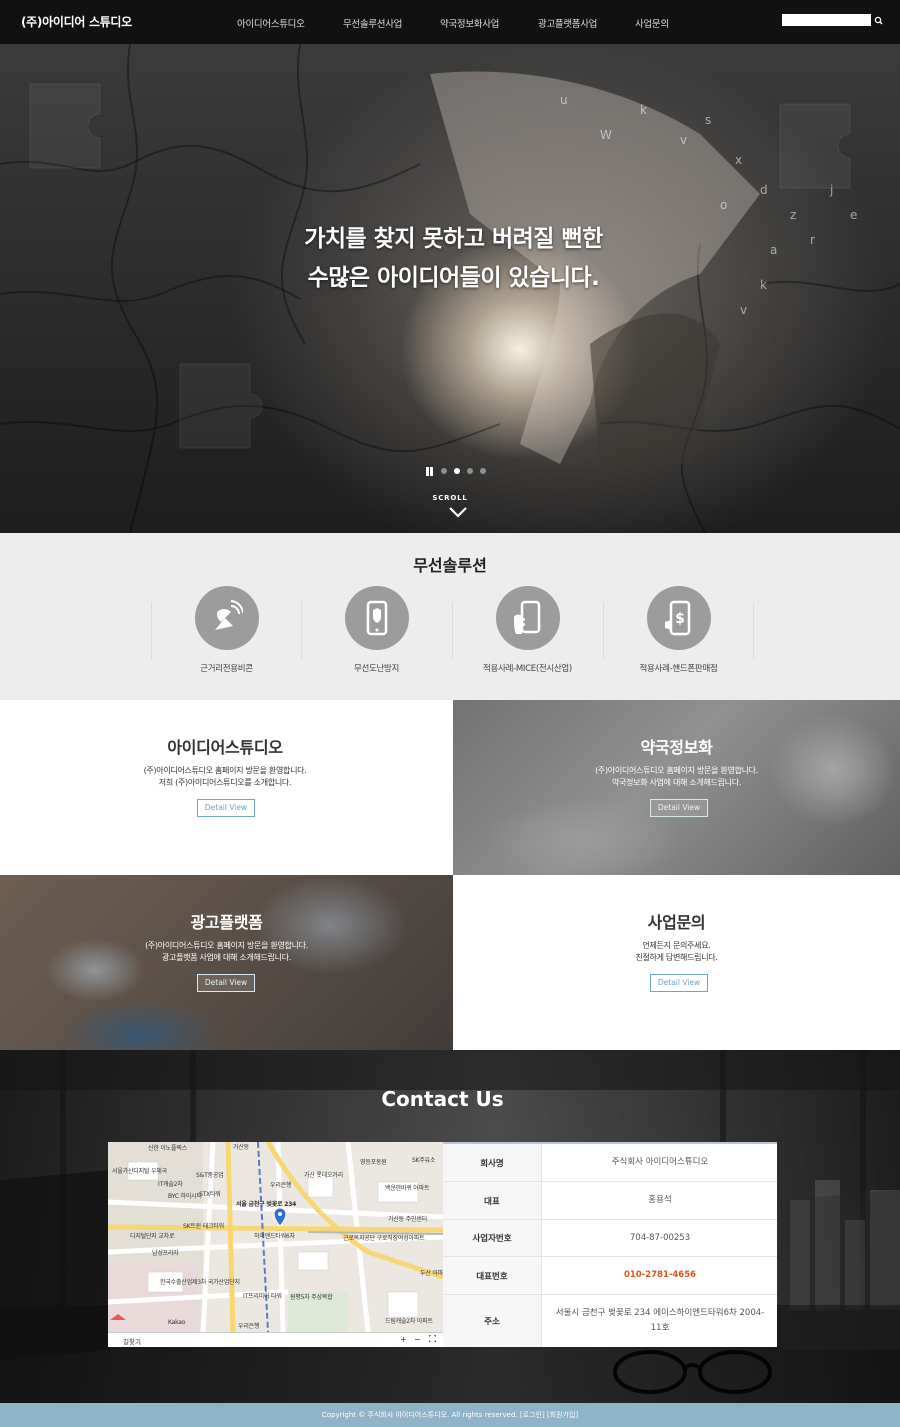 The height and width of the screenshot is (1427, 900). Describe the element at coordinates (384, 1238) in the screenshot. I see `map-label: 근로복지공단 구로직장여성아파트` at that location.